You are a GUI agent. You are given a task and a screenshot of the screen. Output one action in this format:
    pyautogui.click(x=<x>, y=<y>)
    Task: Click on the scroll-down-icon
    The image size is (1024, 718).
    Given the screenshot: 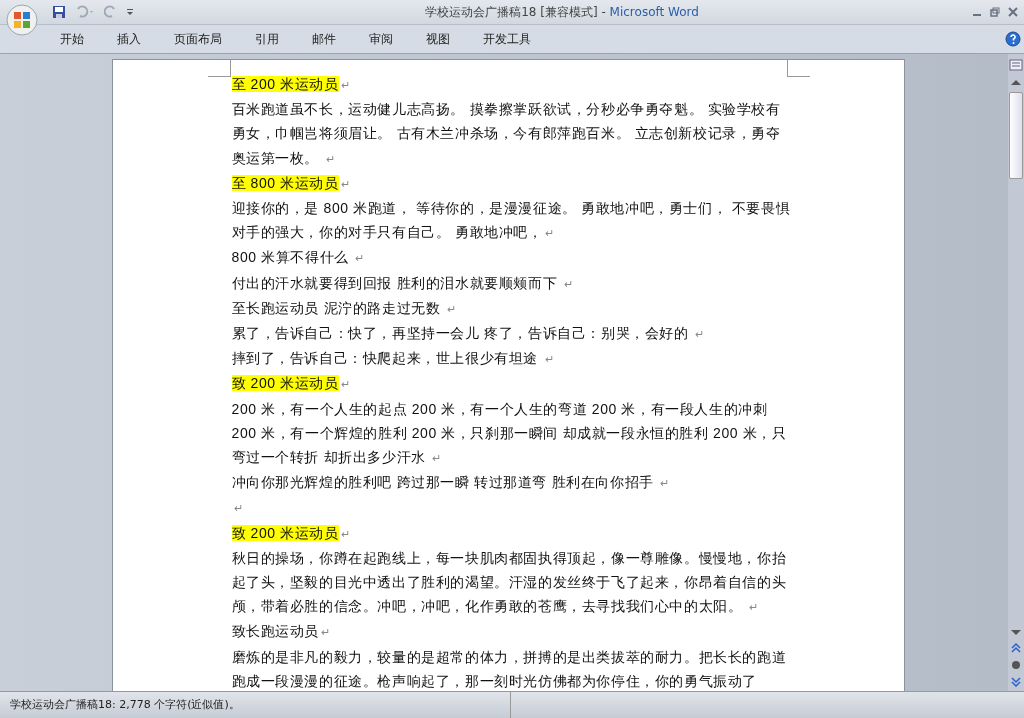 What is the action you would take?
    pyautogui.click(x=1016, y=633)
    